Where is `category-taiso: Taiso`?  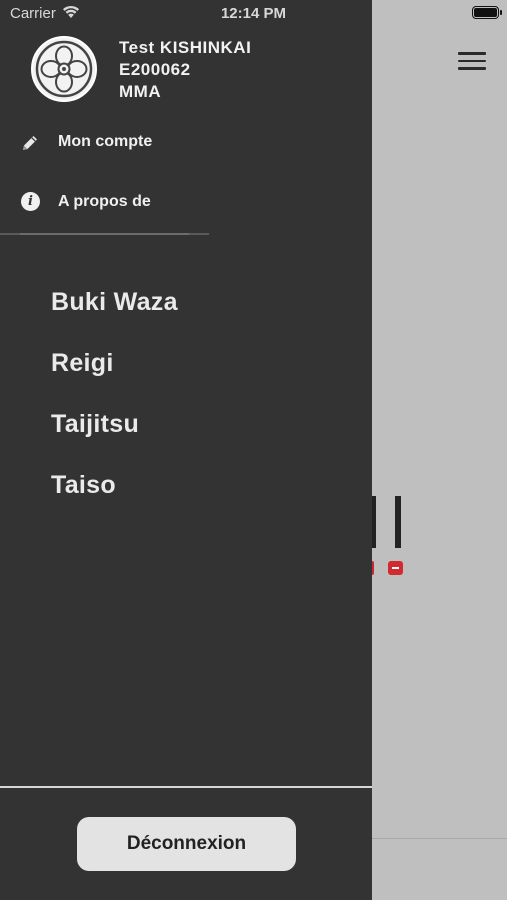
category-taiso: Taiso is located at coordinates (83, 485).